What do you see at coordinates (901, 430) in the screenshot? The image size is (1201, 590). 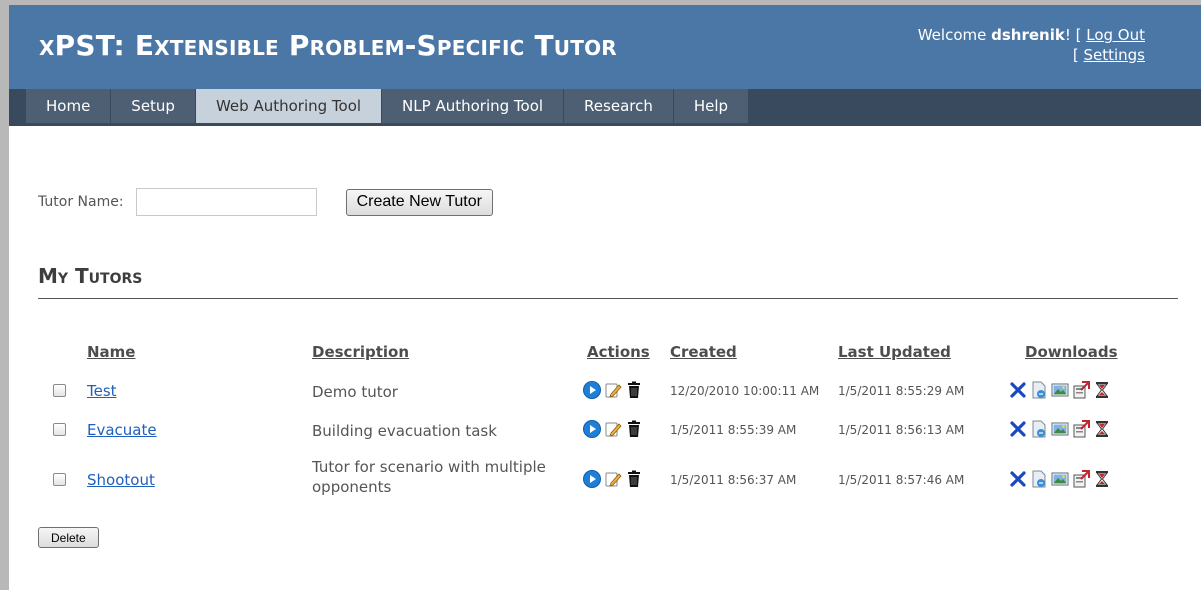 I see `last-updated-date: 1/5/2011 8:56:13 AM` at bounding box center [901, 430].